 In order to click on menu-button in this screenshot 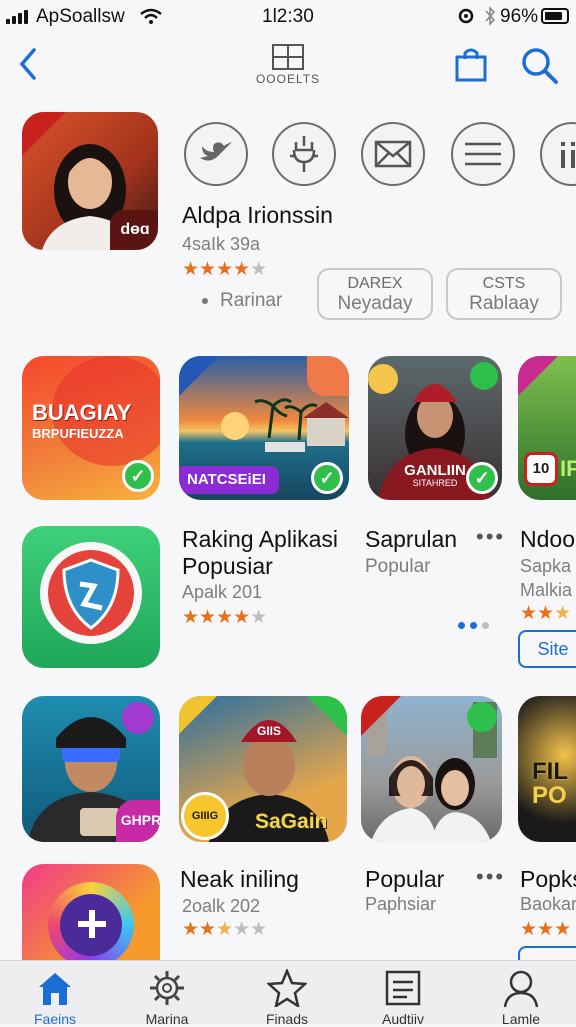, I will do `click(483, 154)`.